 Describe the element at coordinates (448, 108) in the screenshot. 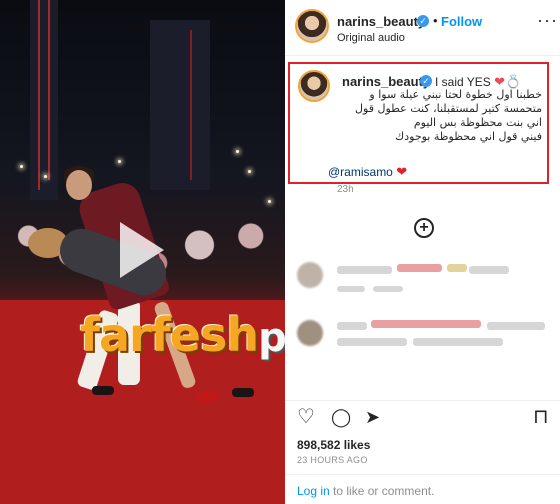

I see `caption-line: متحمسة كتير لمستقبلنا، كنت عطول قول` at that location.